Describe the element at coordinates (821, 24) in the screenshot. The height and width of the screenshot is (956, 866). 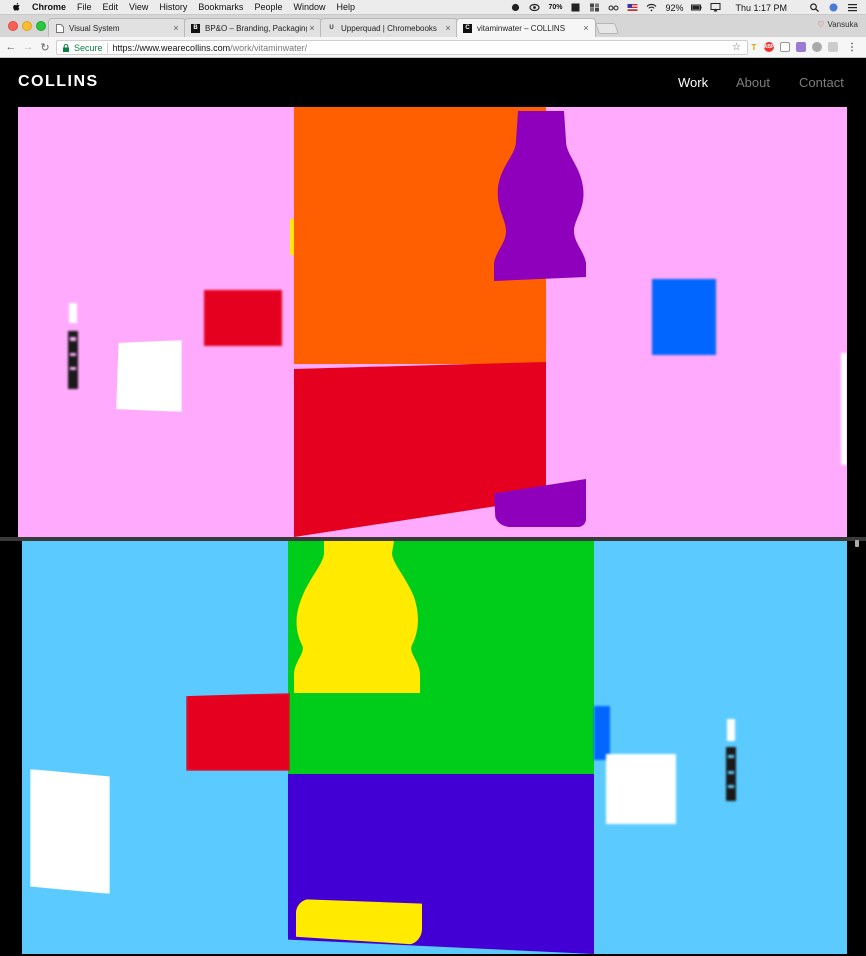
I see `heart-icon: ♡` at that location.